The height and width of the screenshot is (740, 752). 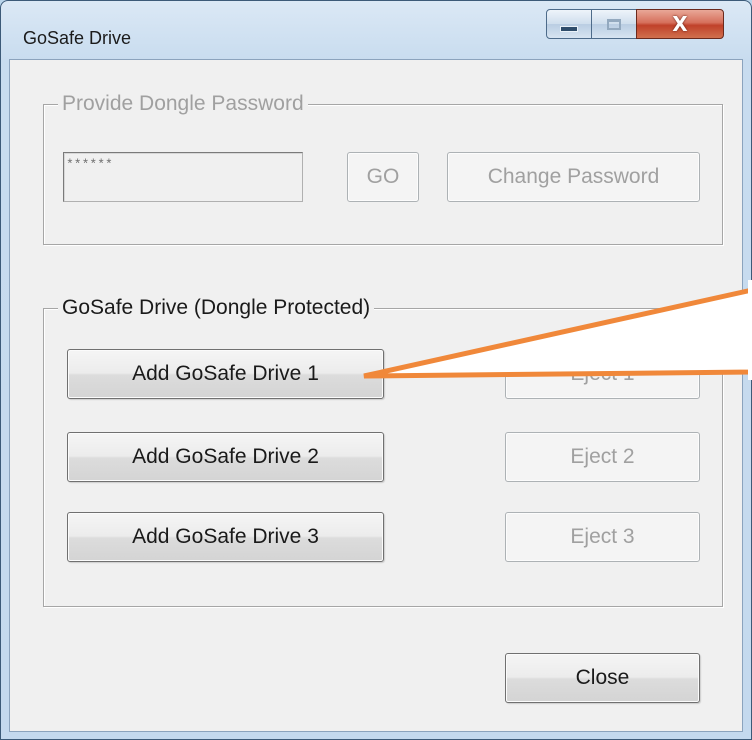 I want to click on eject-2-button: Eject 2, so click(x=602, y=457).